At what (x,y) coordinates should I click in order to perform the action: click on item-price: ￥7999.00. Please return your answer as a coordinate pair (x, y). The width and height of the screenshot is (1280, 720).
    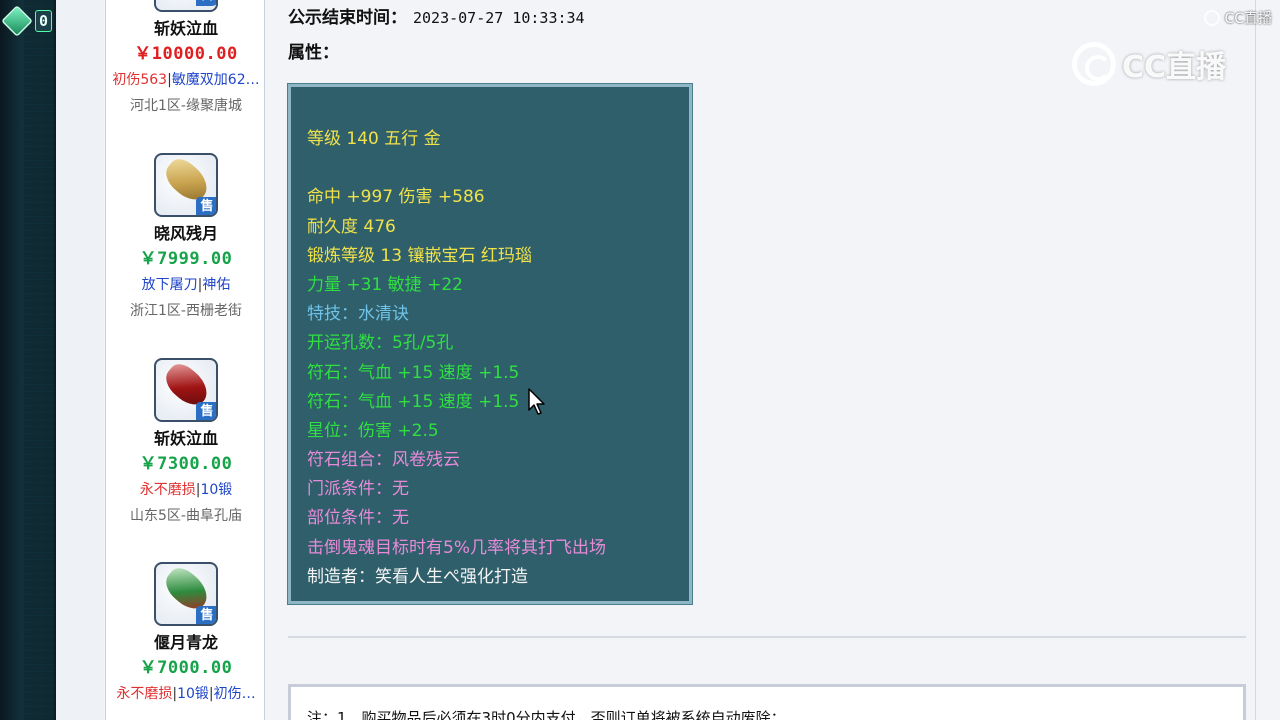
    Looking at the image, I should click on (186, 259).